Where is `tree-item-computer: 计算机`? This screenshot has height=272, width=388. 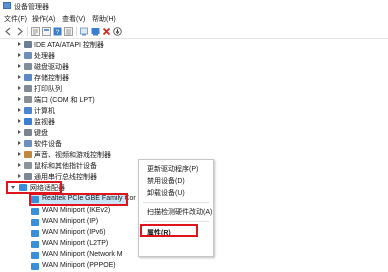 tree-item-computer: 计算机 is located at coordinates (194, 110).